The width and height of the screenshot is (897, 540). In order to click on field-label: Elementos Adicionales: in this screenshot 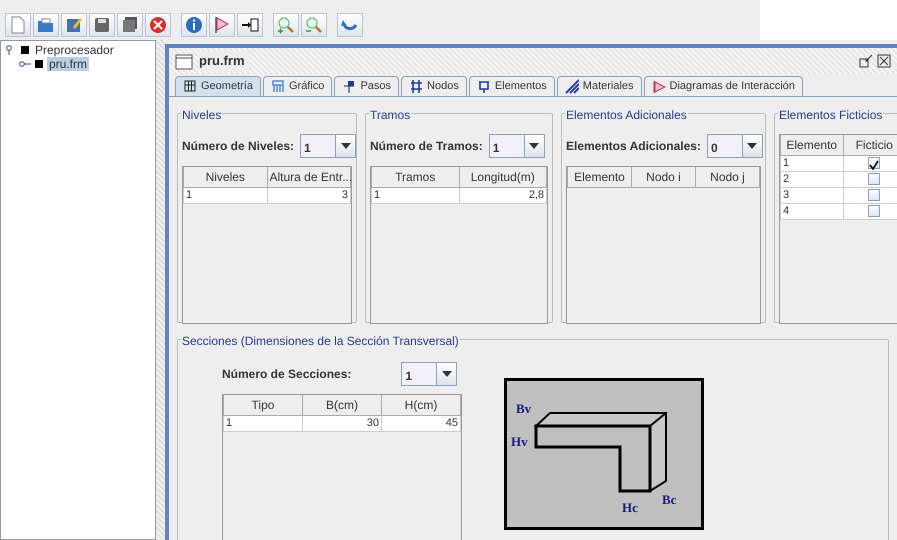, I will do `click(633, 146)`.